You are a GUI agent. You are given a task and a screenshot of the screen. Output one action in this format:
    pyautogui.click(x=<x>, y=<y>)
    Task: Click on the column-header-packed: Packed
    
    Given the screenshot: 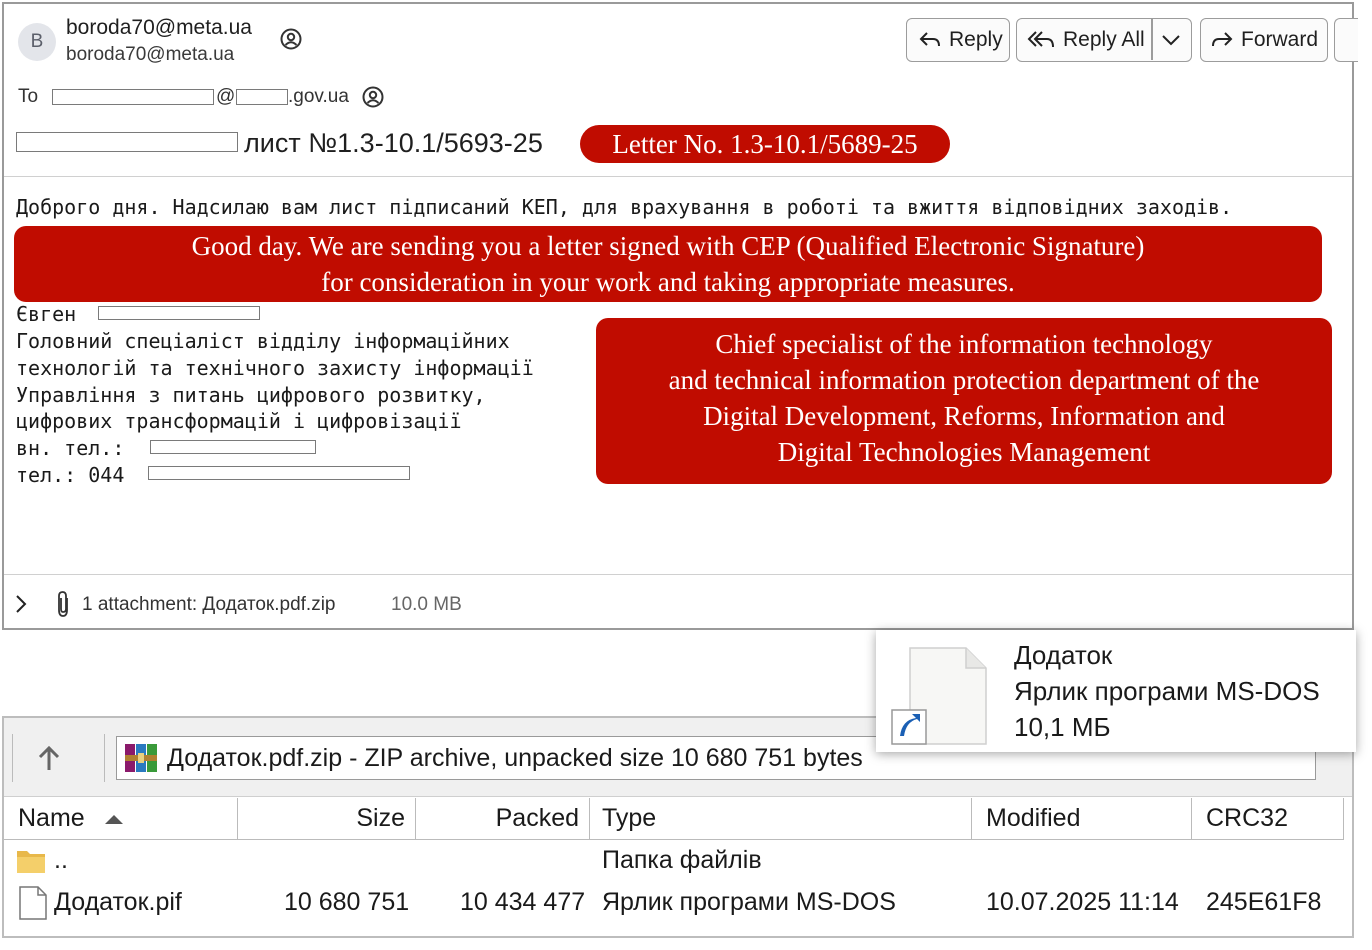 What is the action you would take?
    pyautogui.click(x=503, y=819)
    